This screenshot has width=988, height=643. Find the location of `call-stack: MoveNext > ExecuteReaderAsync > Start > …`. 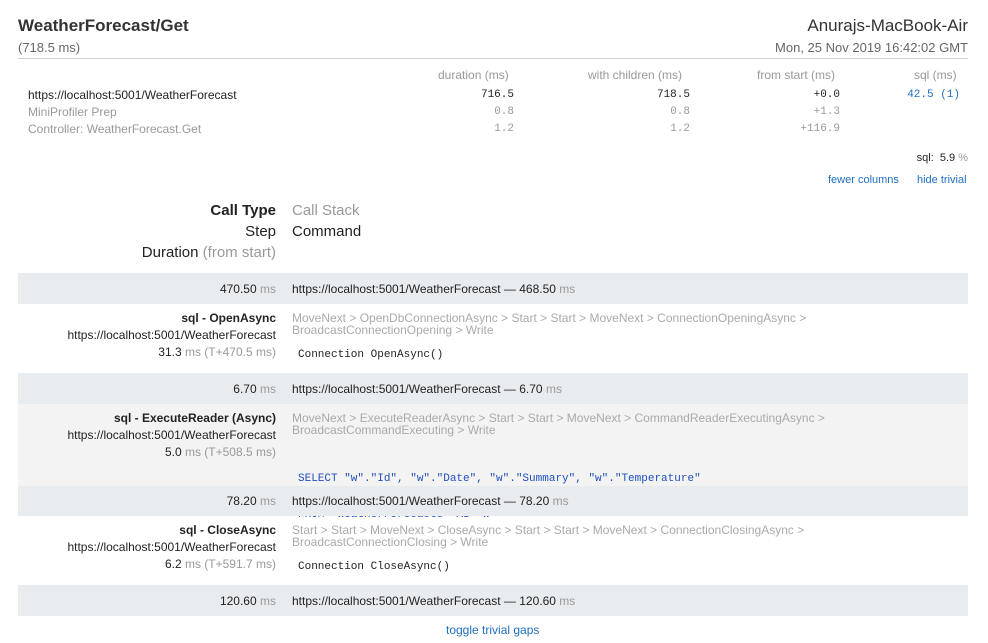

call-stack: MoveNext > ExecuteReaderAsync > Start > … is located at coordinates (572, 424).